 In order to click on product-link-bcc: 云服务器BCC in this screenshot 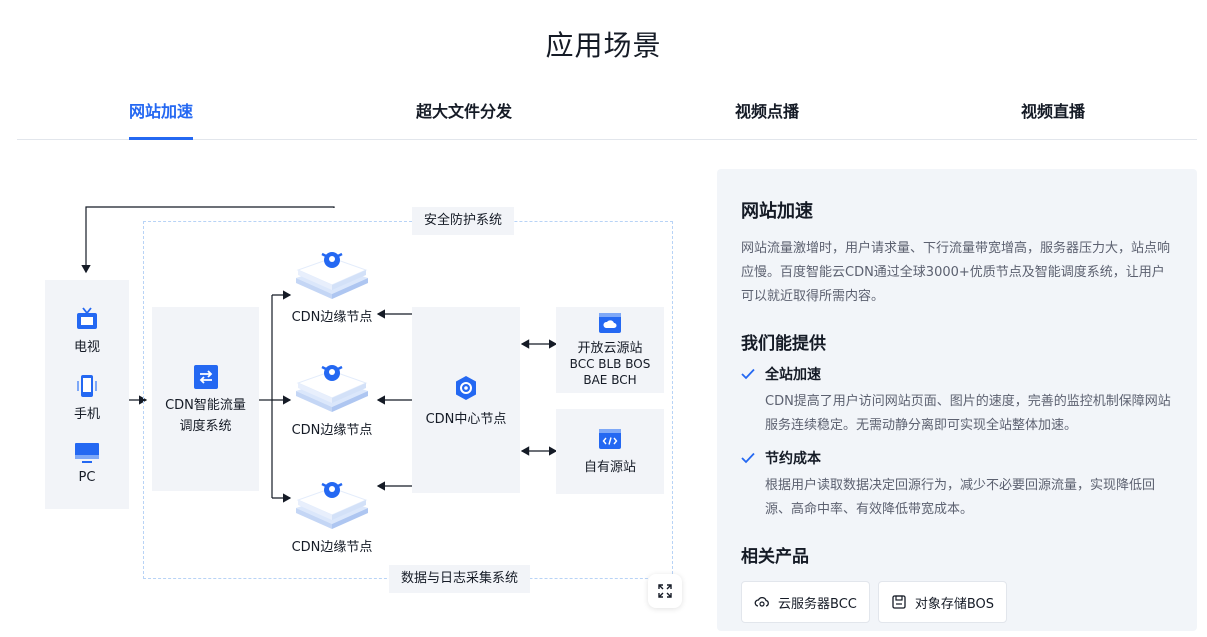, I will do `click(805, 602)`.